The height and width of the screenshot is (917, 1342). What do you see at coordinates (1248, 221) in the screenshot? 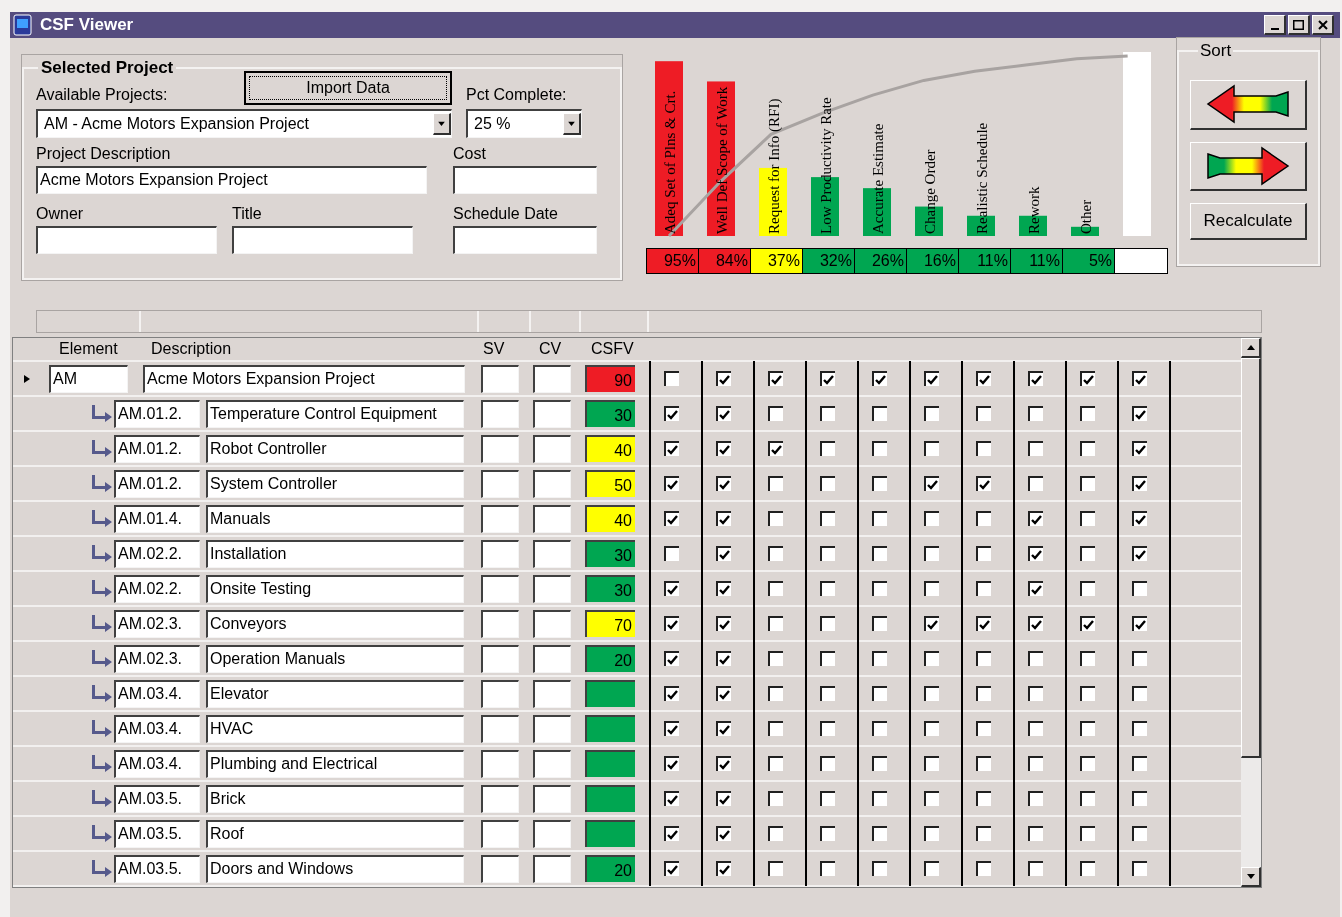
I see `recalculate-button: Recalculate` at bounding box center [1248, 221].